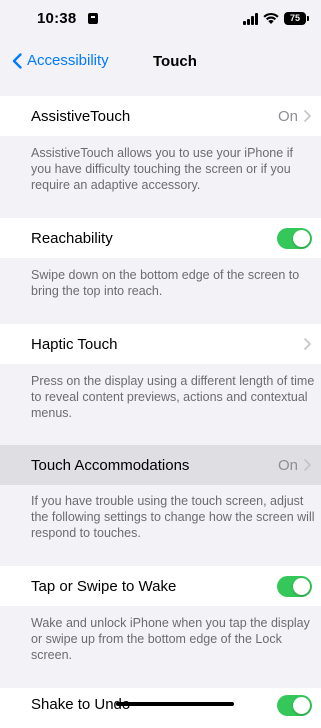 The height and width of the screenshot is (728, 321). Describe the element at coordinates (160, 20) in the screenshot. I see `status-bar: 10:38 75` at that location.